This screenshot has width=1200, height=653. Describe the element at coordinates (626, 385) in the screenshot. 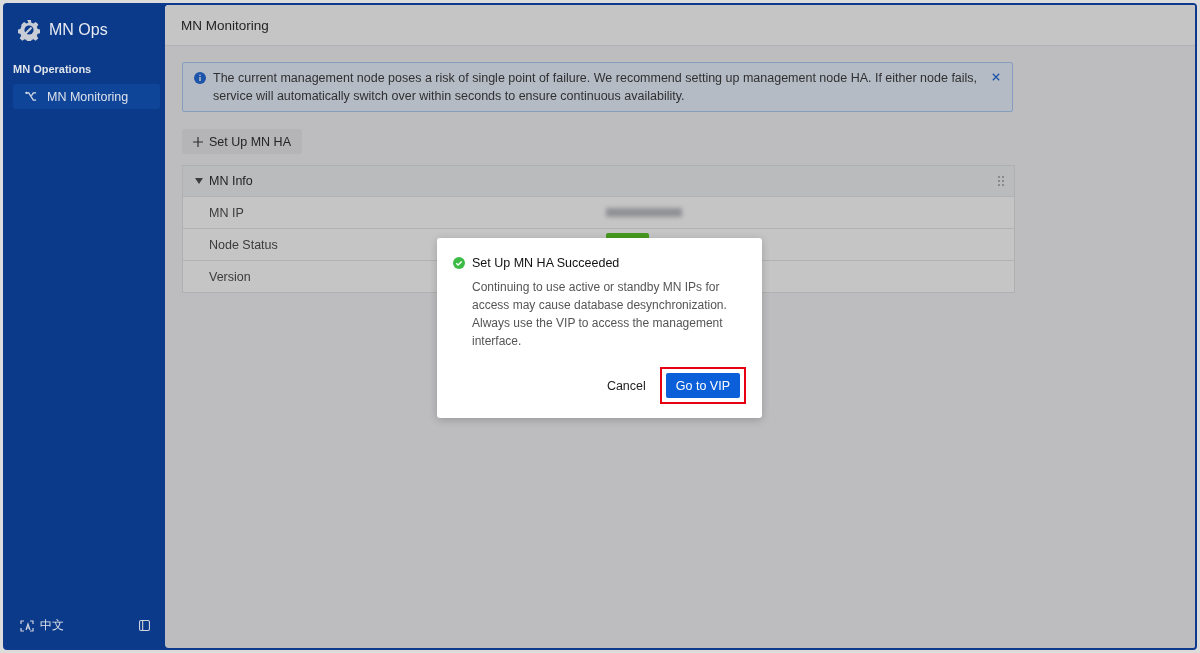

I see `cancel-button: Cancel` at that location.